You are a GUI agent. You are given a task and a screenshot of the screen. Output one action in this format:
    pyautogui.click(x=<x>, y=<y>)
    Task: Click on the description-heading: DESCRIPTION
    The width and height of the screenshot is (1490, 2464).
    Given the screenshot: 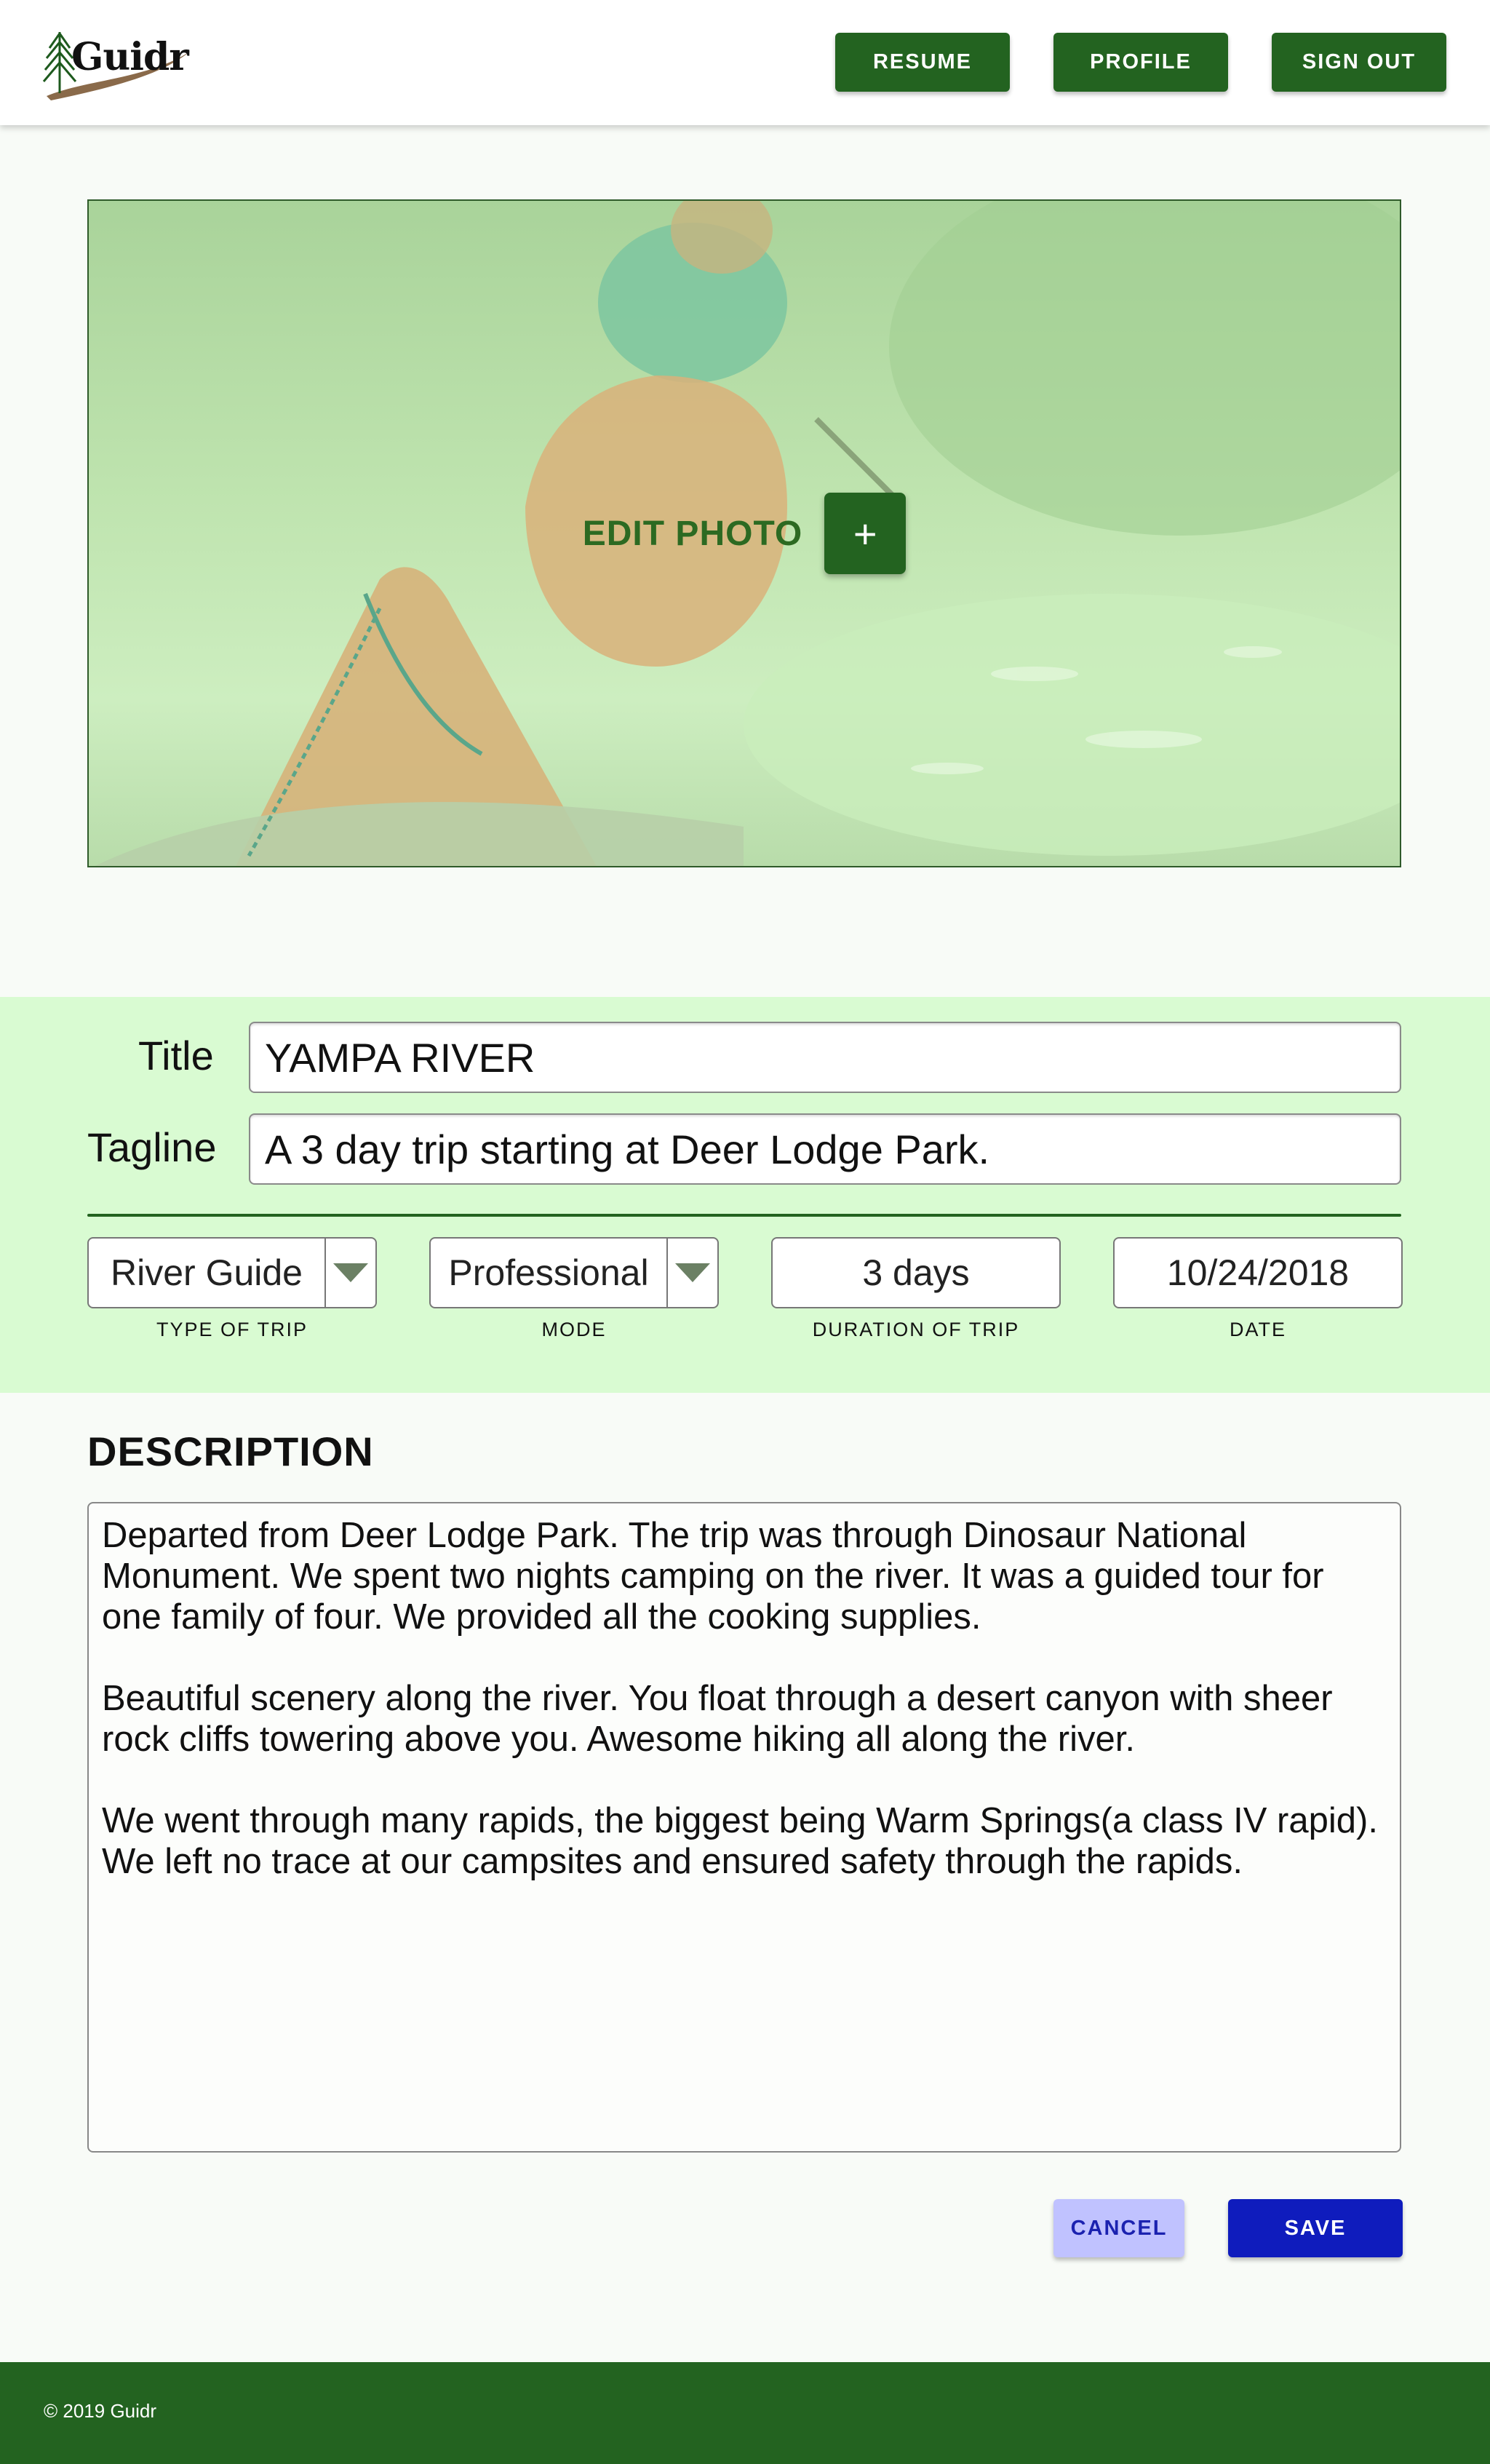 What is the action you would take?
    pyautogui.click(x=230, y=1451)
    